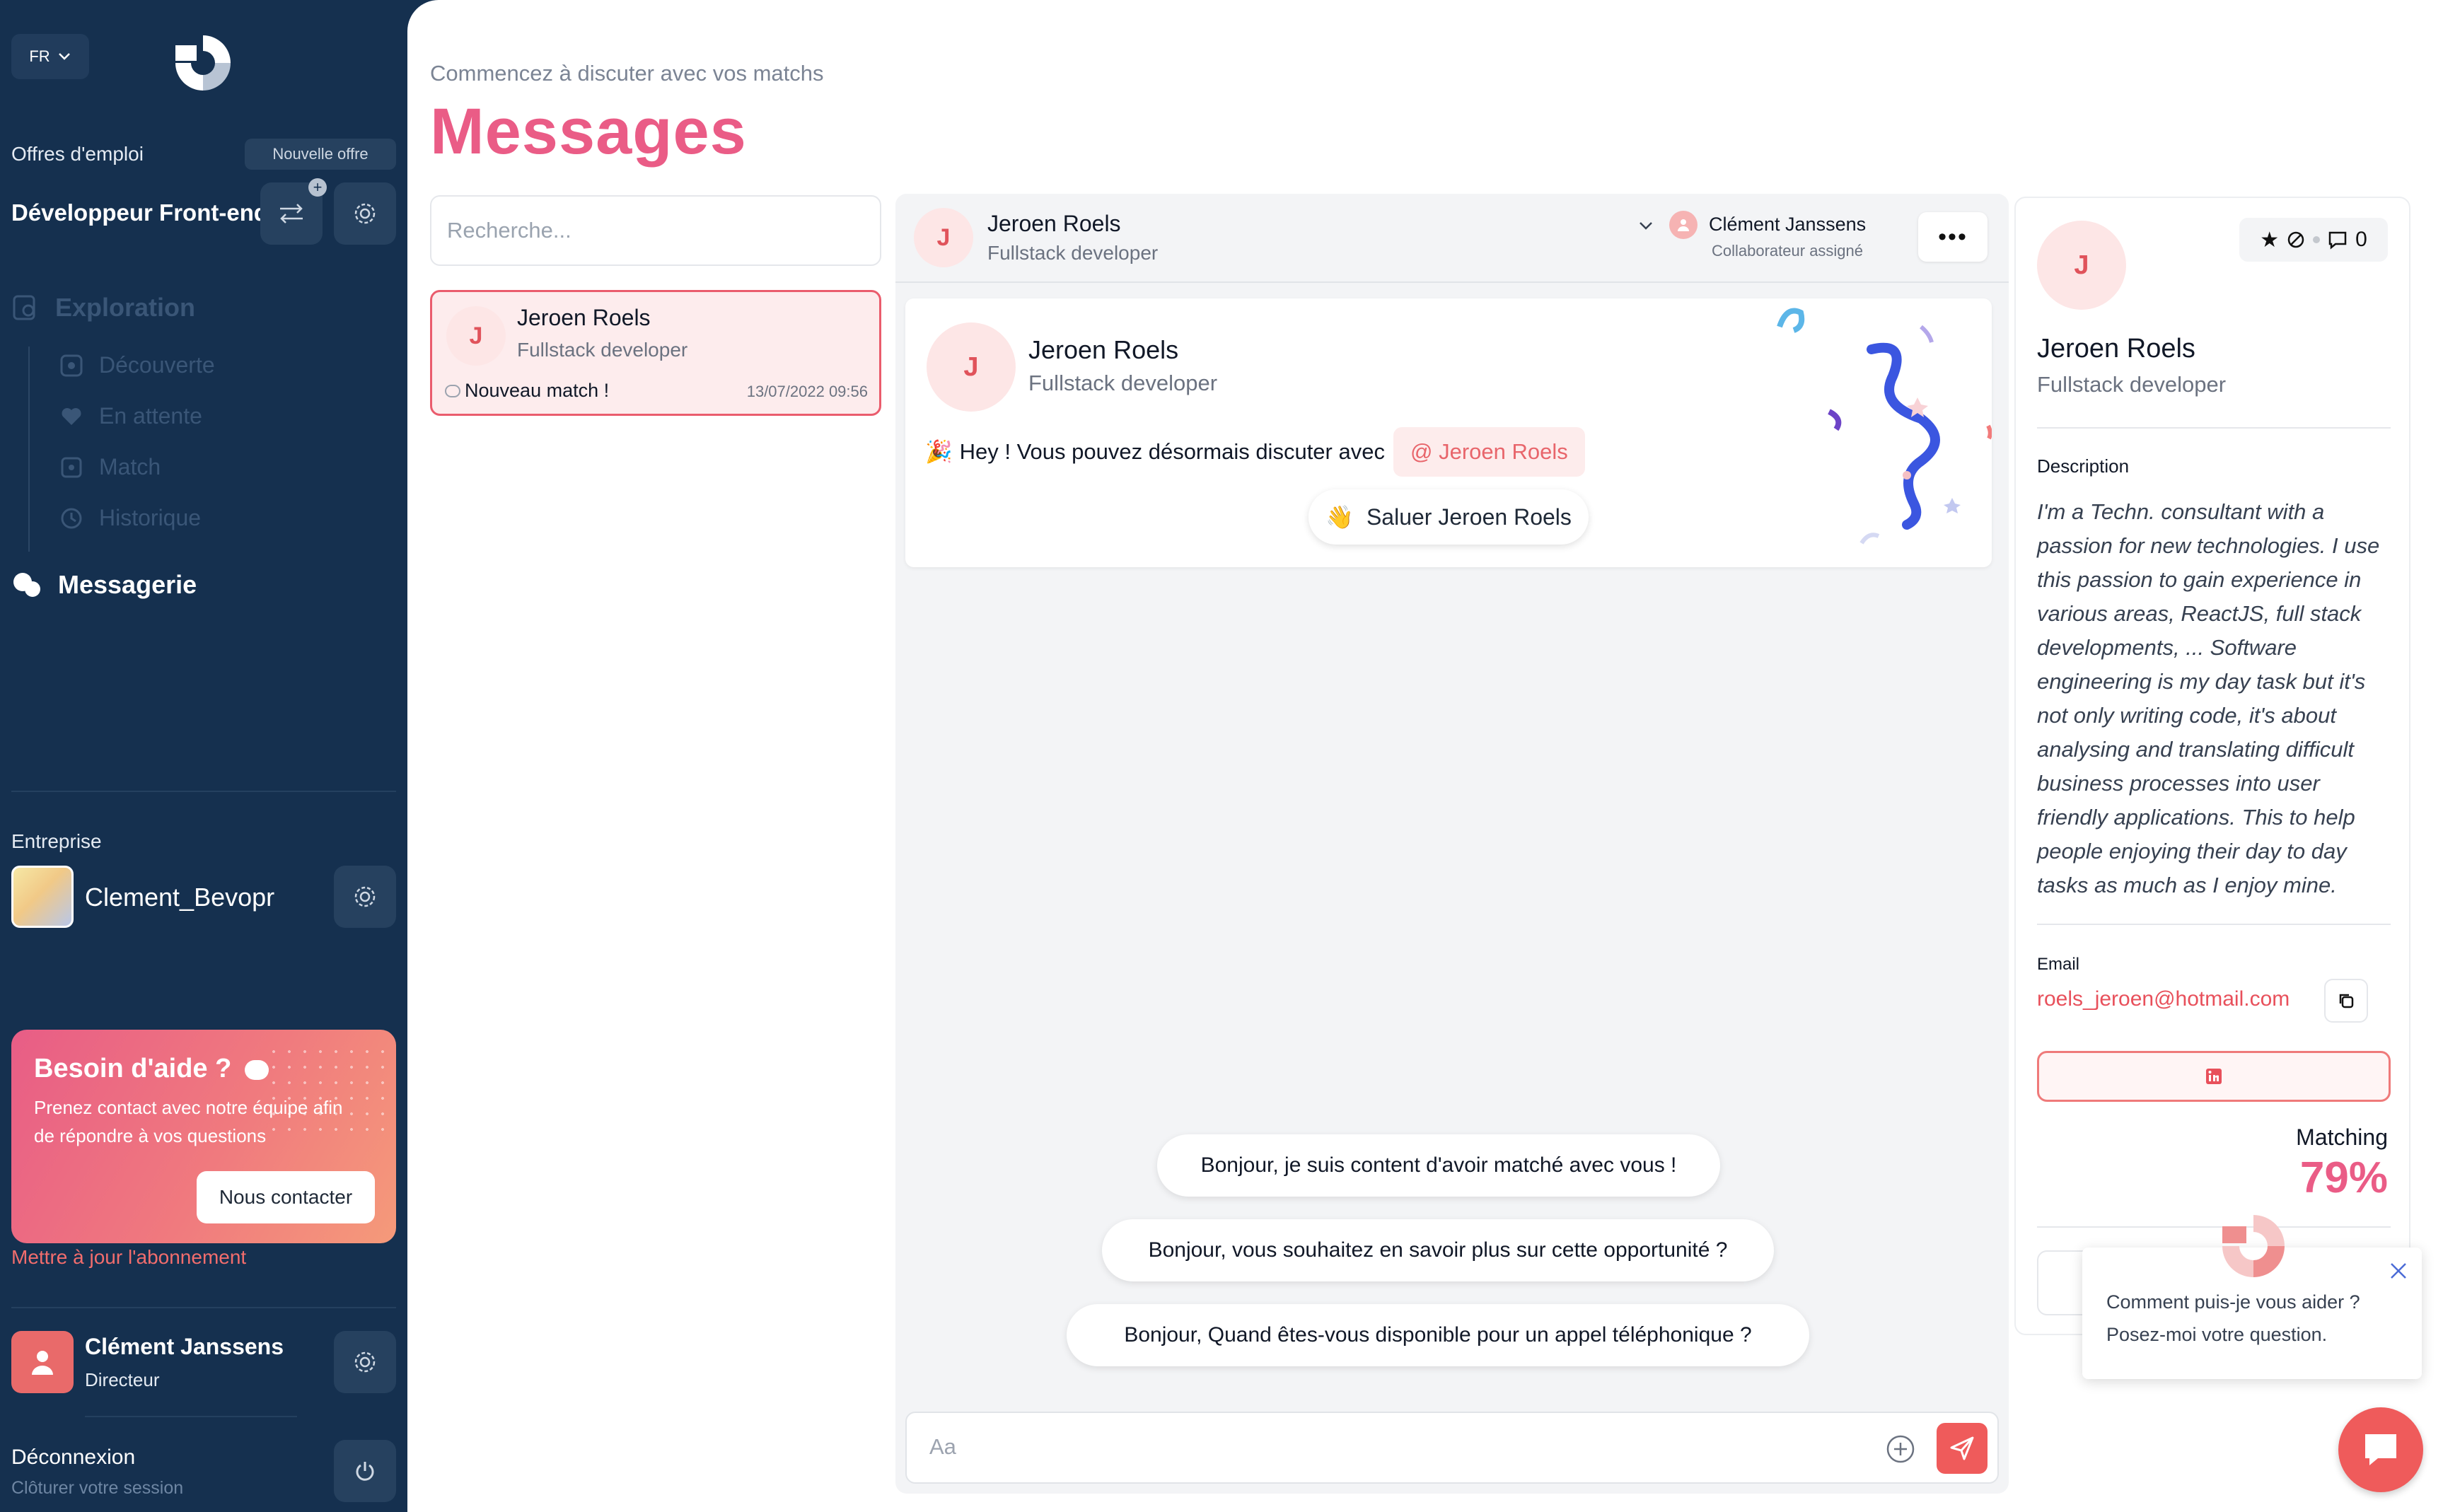 The image size is (2443, 1512). Describe the element at coordinates (2217, 1334) in the screenshot. I see `widget-line-2: Posez-moi votre question.` at that location.